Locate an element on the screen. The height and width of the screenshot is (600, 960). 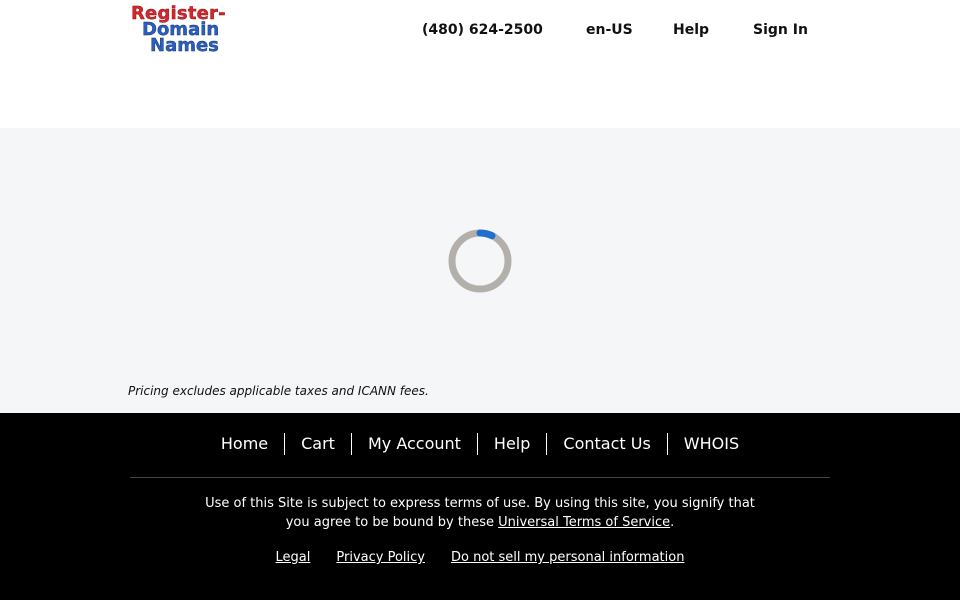
phone-link: (480) 624-2500 is located at coordinates (482, 30).